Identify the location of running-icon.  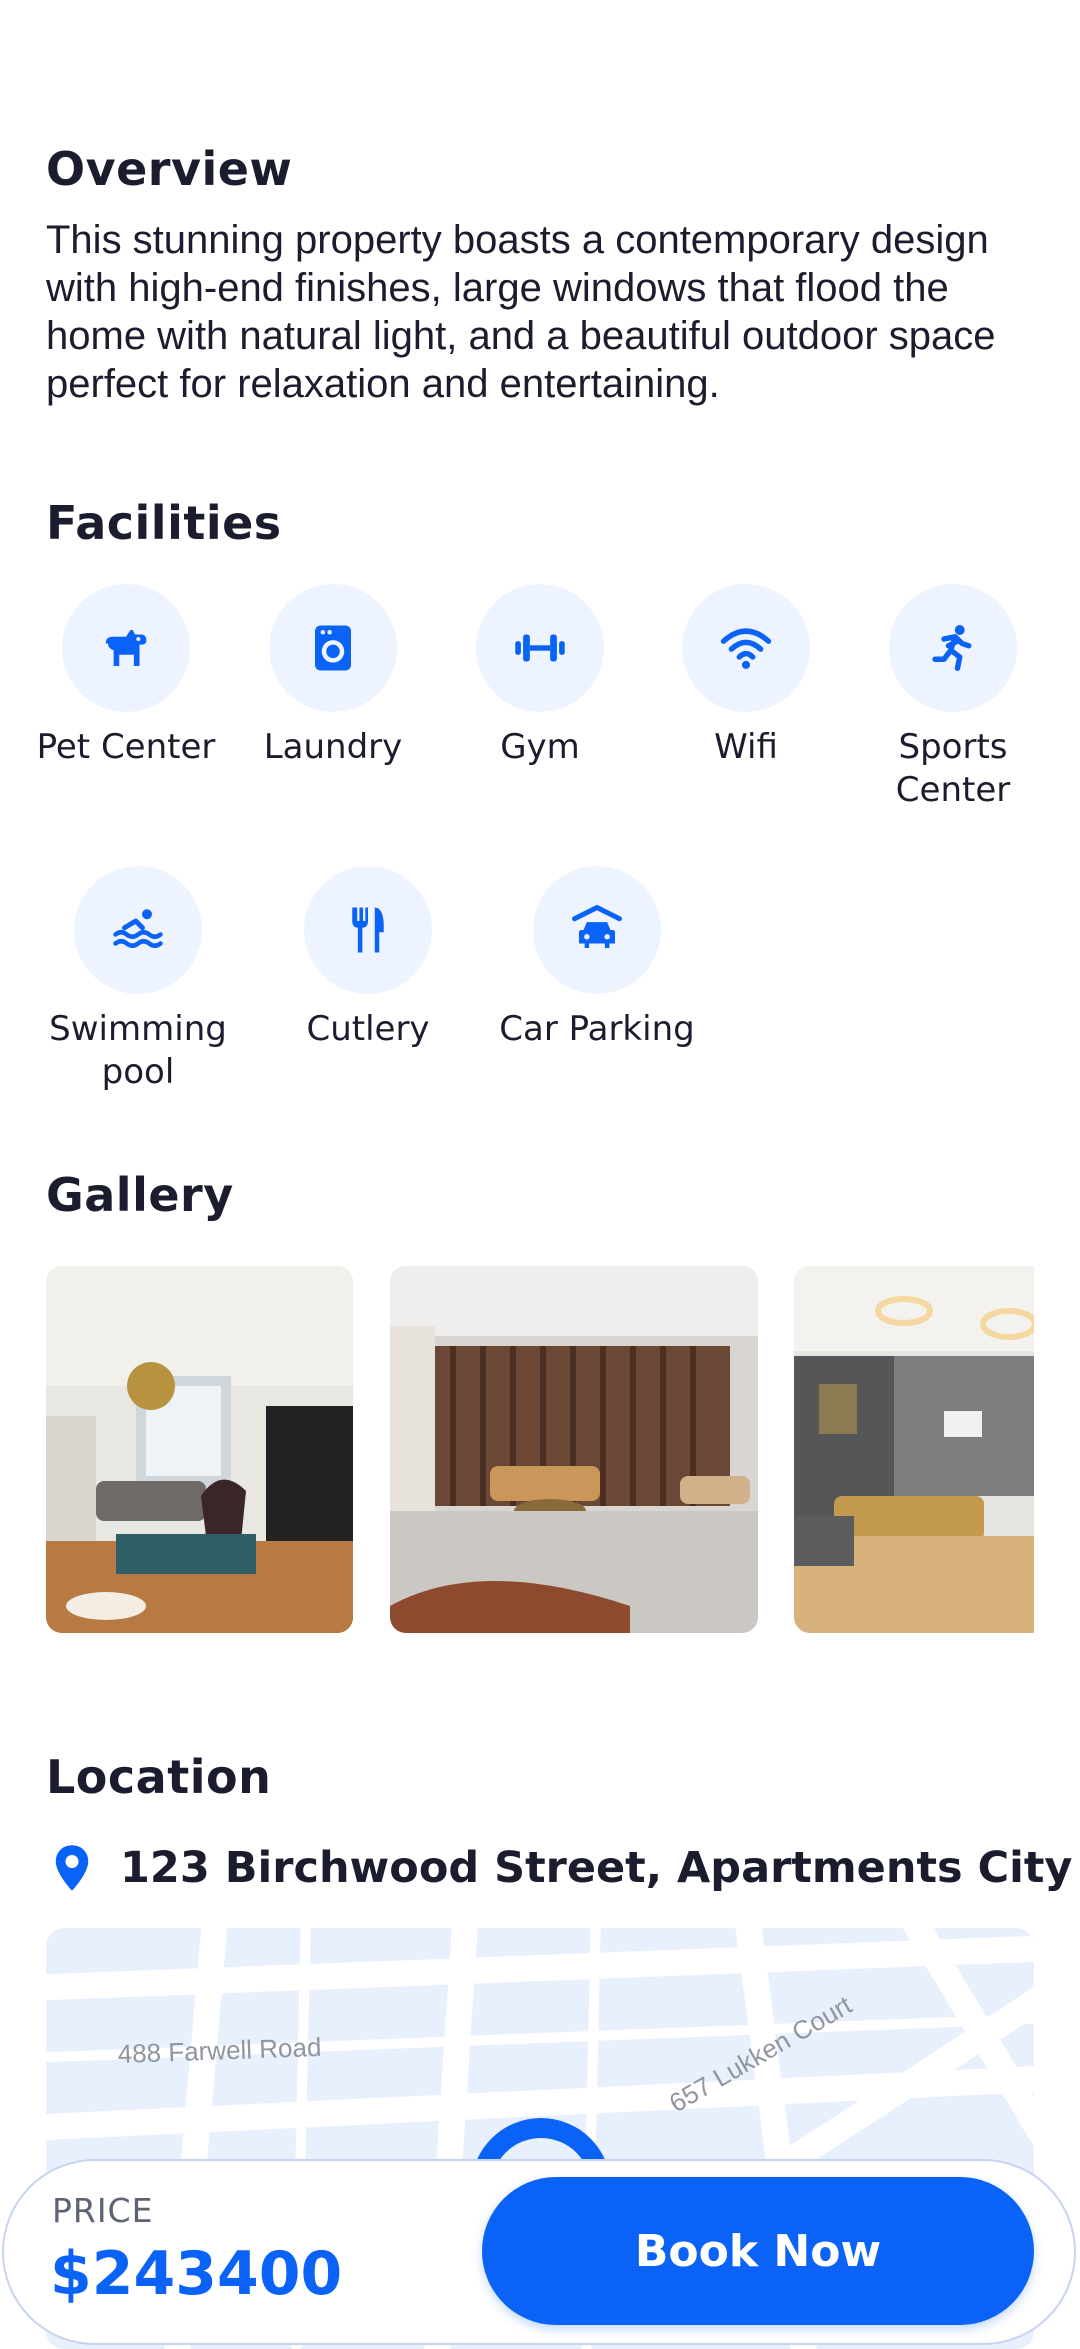
(953, 648).